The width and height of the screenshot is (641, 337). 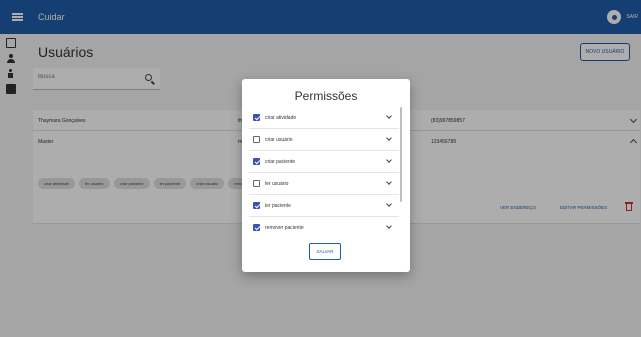 I want to click on permission-item: criar atividade, so click(x=324, y=118).